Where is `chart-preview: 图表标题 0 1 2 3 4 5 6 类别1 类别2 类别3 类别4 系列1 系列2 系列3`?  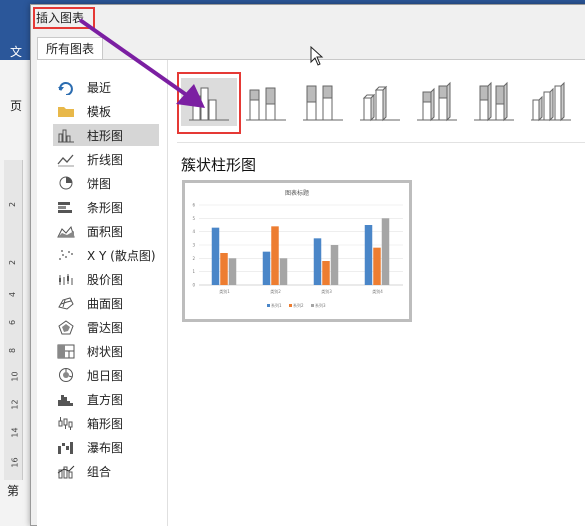
chart-preview: 图表标题 0 1 2 3 4 5 6 类别1 类别2 类别3 类别4 系列1 系列2 系列3 is located at coordinates (297, 251).